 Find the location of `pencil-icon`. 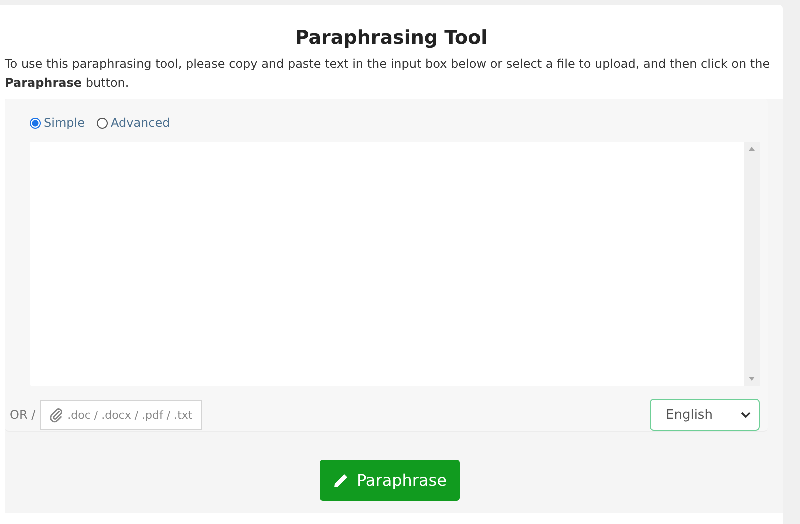

pencil-icon is located at coordinates (341, 480).